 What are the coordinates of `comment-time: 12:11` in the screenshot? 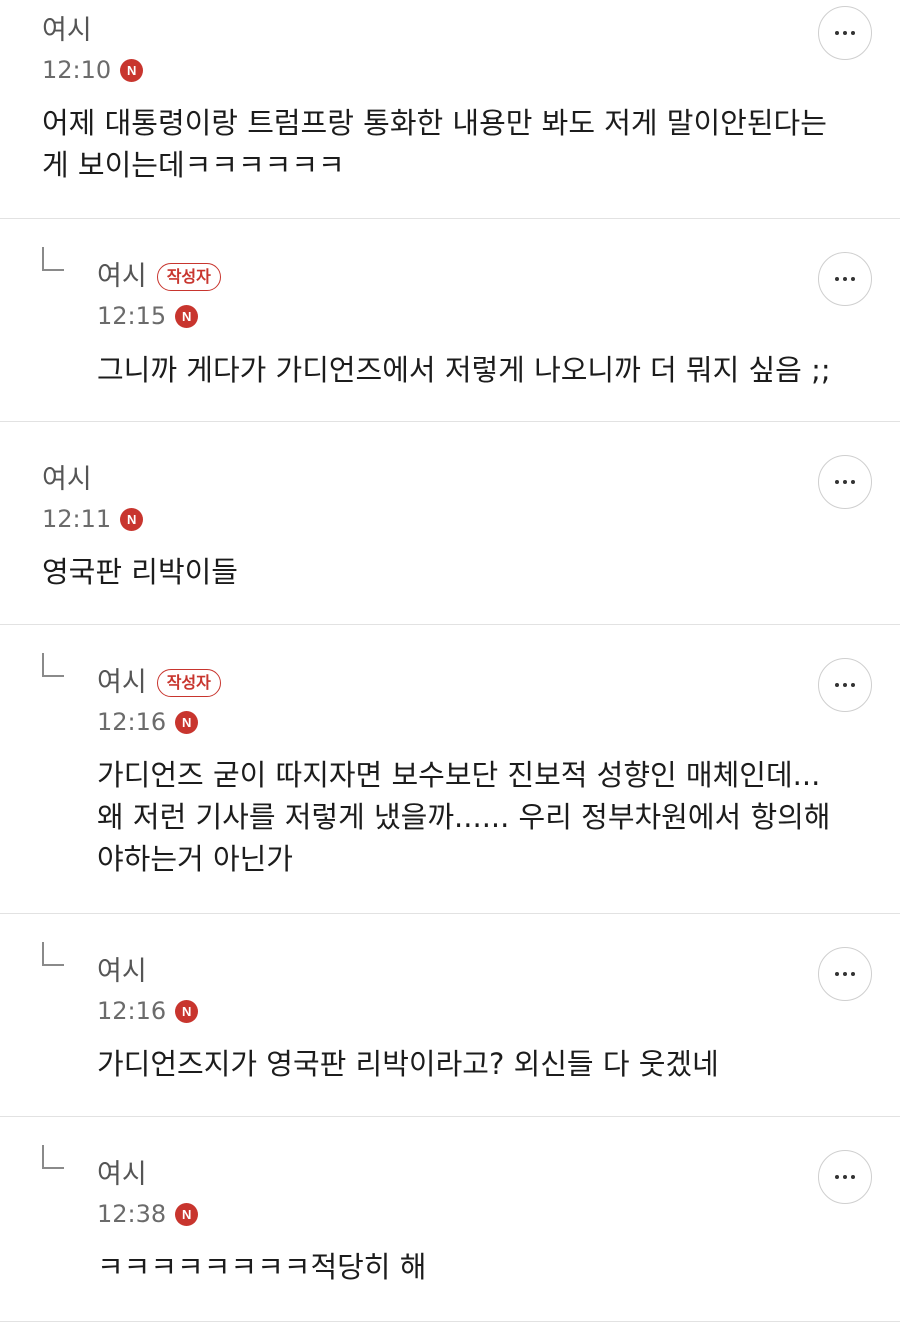 It's located at (77, 519).